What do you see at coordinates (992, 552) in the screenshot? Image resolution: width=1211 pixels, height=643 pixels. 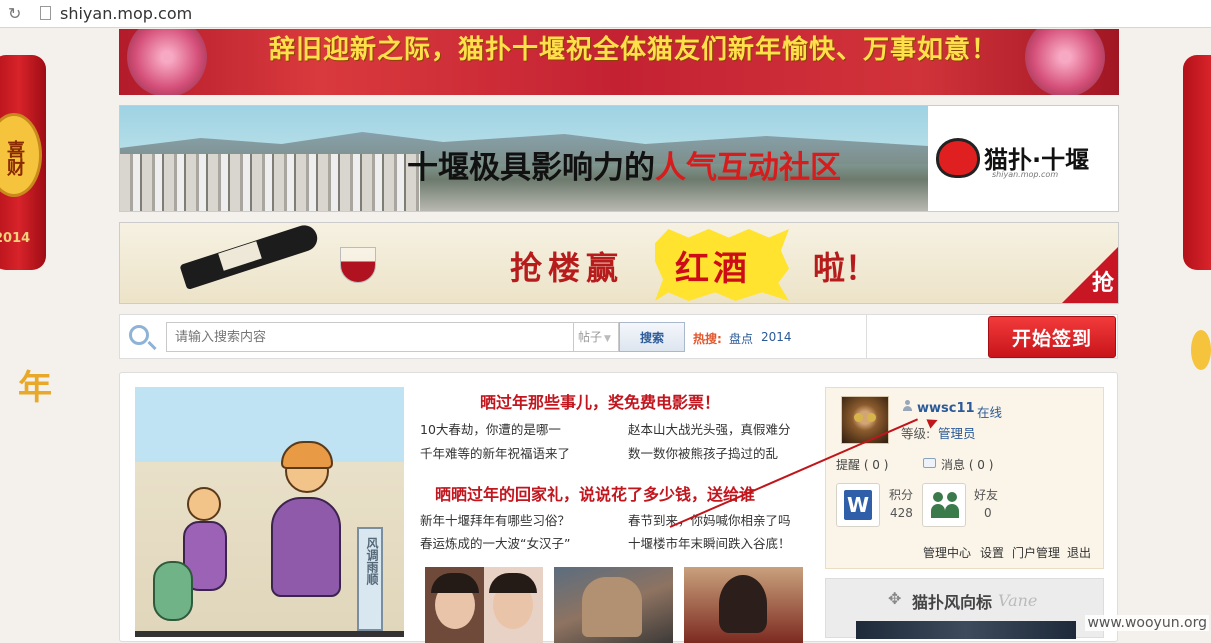 I see `settings-link: 设置` at bounding box center [992, 552].